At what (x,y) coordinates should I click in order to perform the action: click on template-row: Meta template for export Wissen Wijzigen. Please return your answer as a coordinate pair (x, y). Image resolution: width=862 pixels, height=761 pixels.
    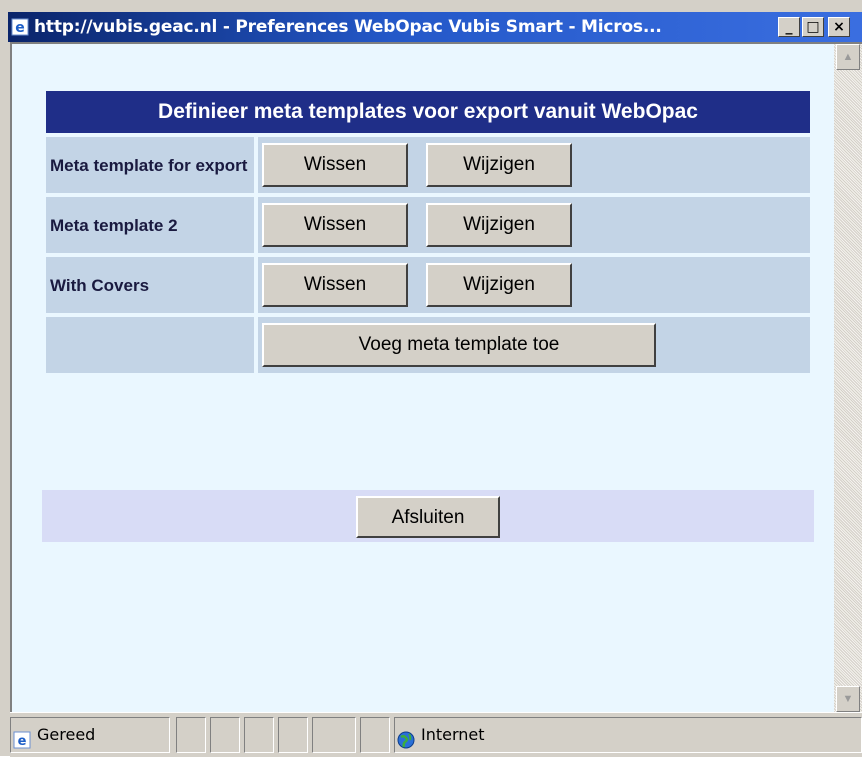
    Looking at the image, I should click on (428, 165).